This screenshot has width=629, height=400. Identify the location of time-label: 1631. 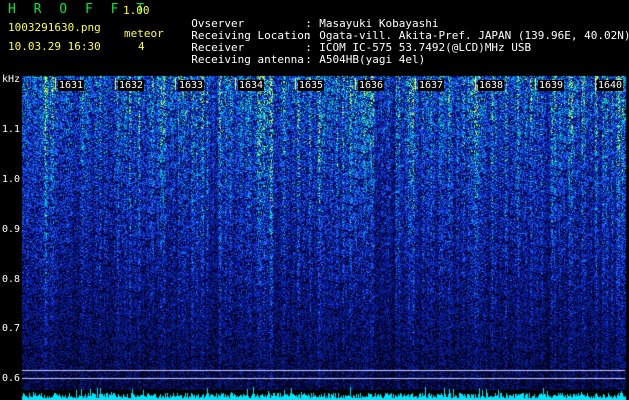
(71, 85).